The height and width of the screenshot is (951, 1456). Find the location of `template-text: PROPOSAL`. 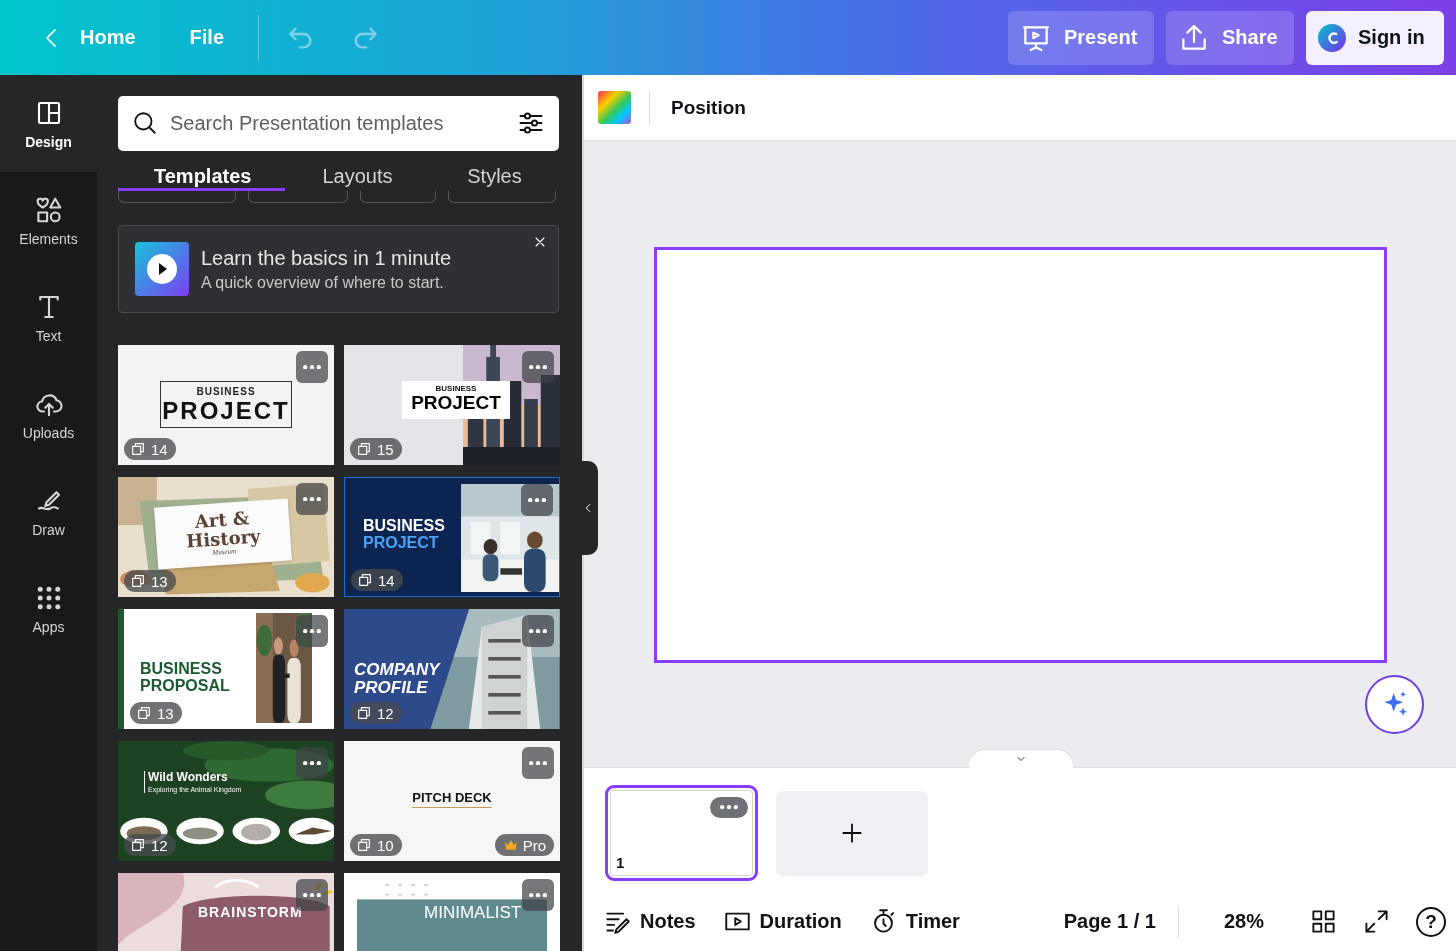

template-text: PROPOSAL is located at coordinates (185, 686).